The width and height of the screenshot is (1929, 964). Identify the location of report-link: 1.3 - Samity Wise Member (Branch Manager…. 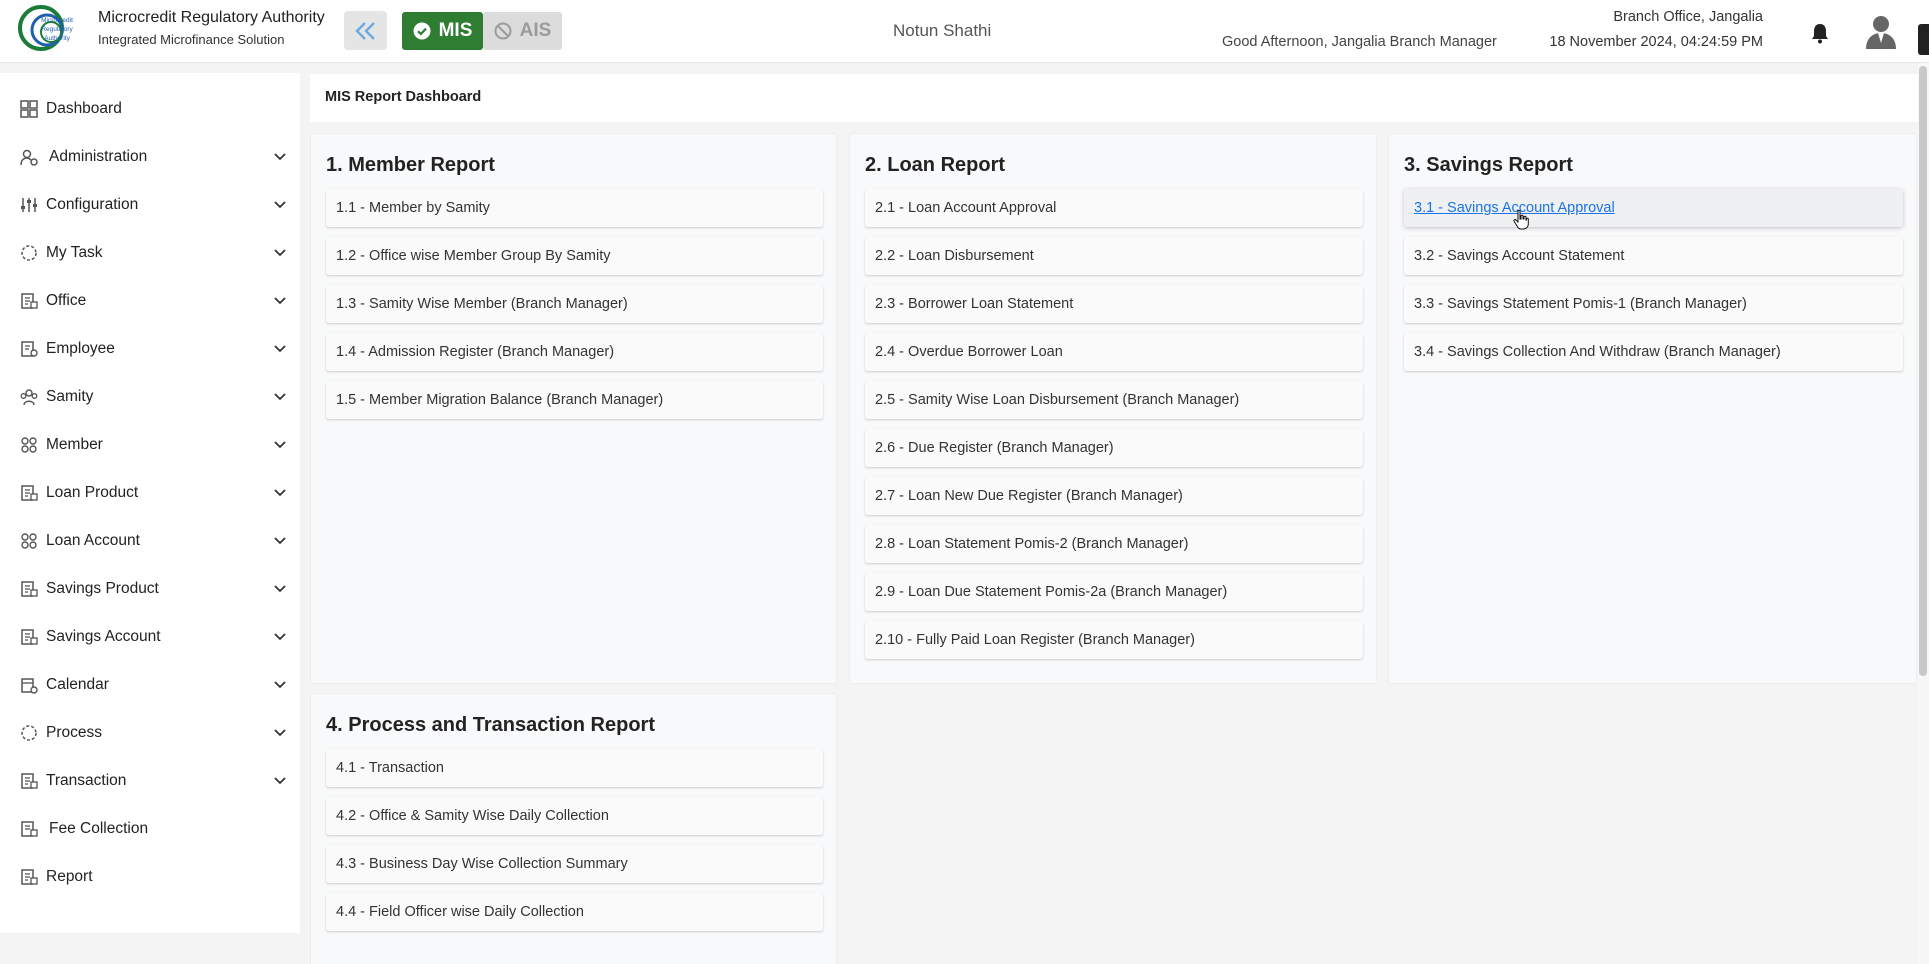
(574, 304).